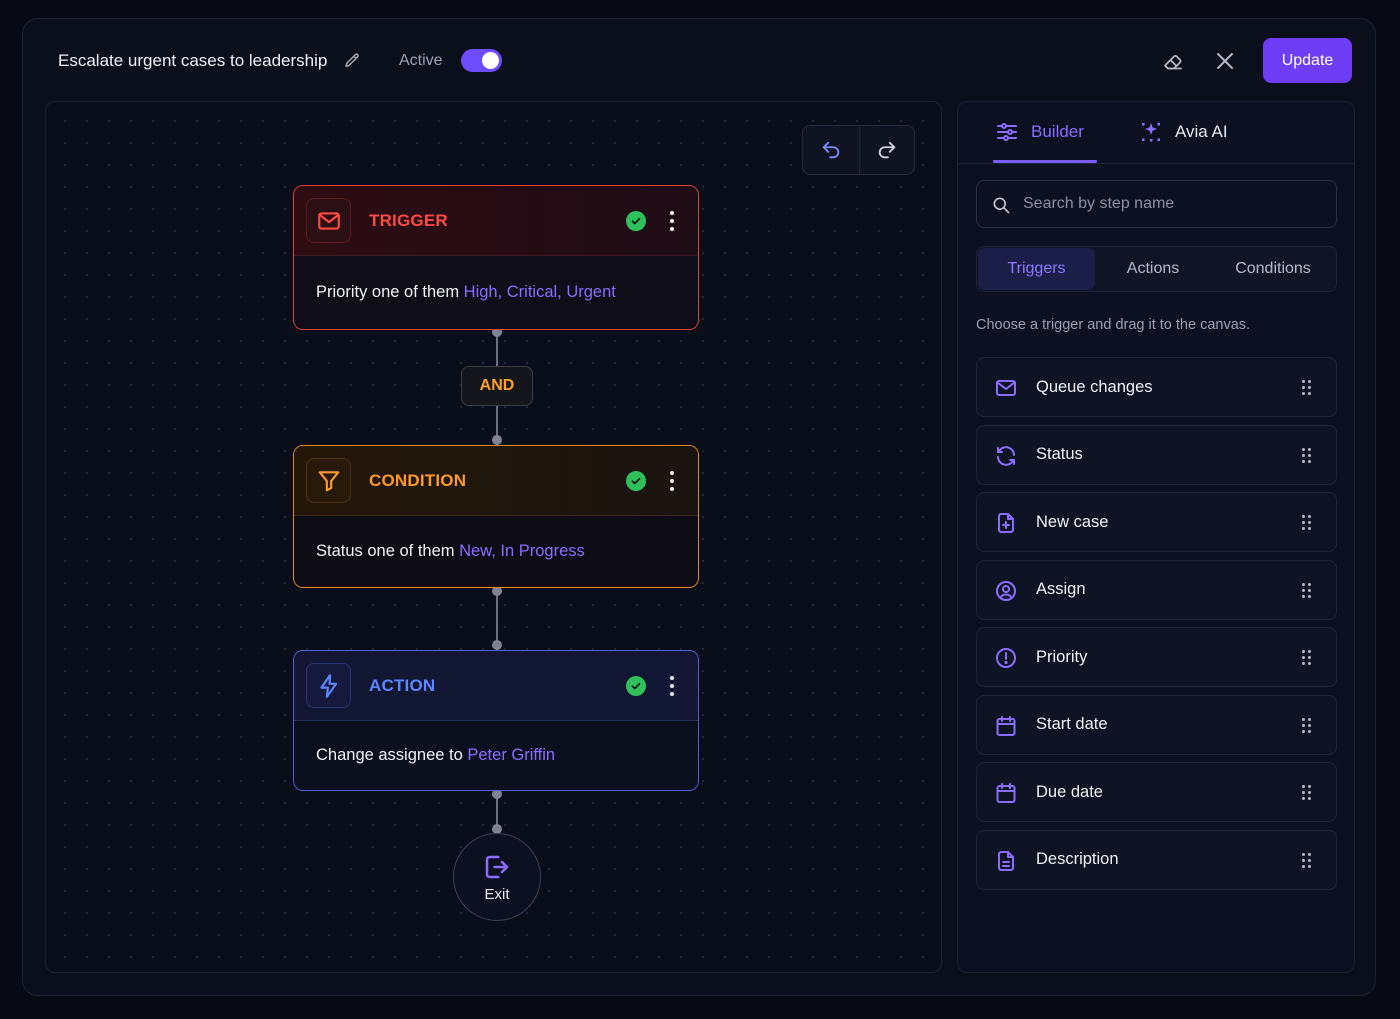 This screenshot has height=1019, width=1400. I want to click on redo-button, so click(886, 150).